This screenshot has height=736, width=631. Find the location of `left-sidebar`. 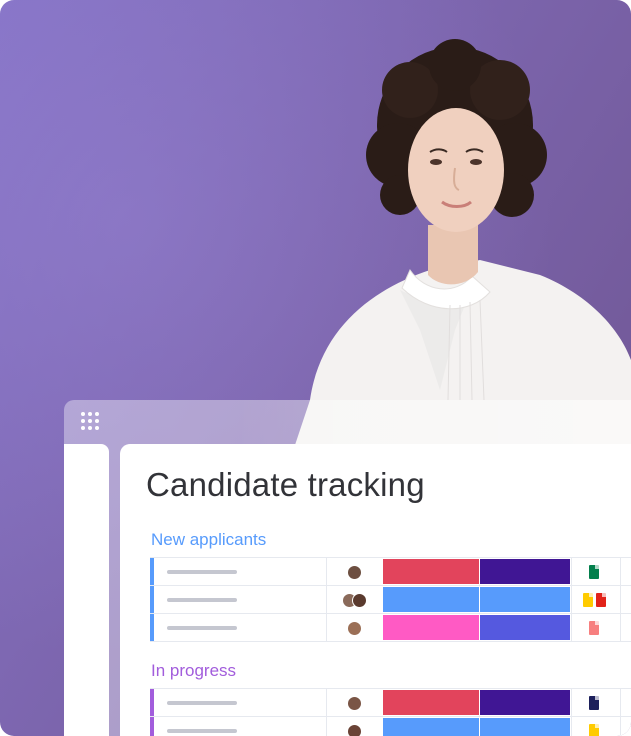

left-sidebar is located at coordinates (86, 590).